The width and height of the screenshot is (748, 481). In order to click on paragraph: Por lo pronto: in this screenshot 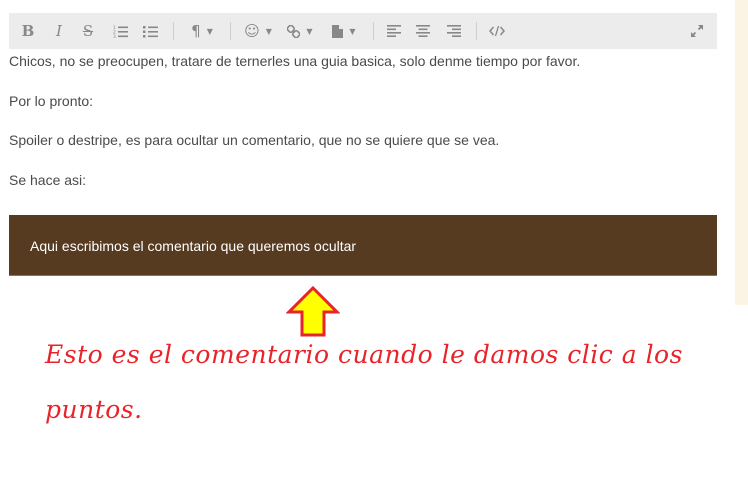, I will do `click(51, 101)`.